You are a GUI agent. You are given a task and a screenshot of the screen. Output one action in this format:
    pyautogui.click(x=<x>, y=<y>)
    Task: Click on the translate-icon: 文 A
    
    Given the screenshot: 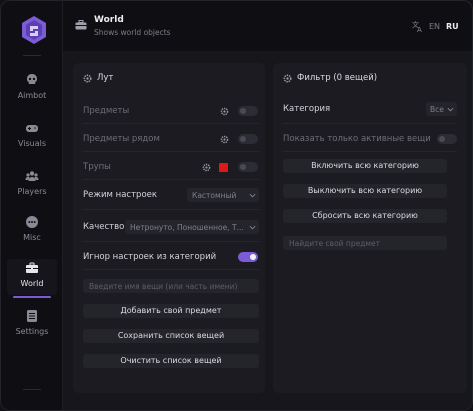 What is the action you would take?
    pyautogui.click(x=417, y=26)
    